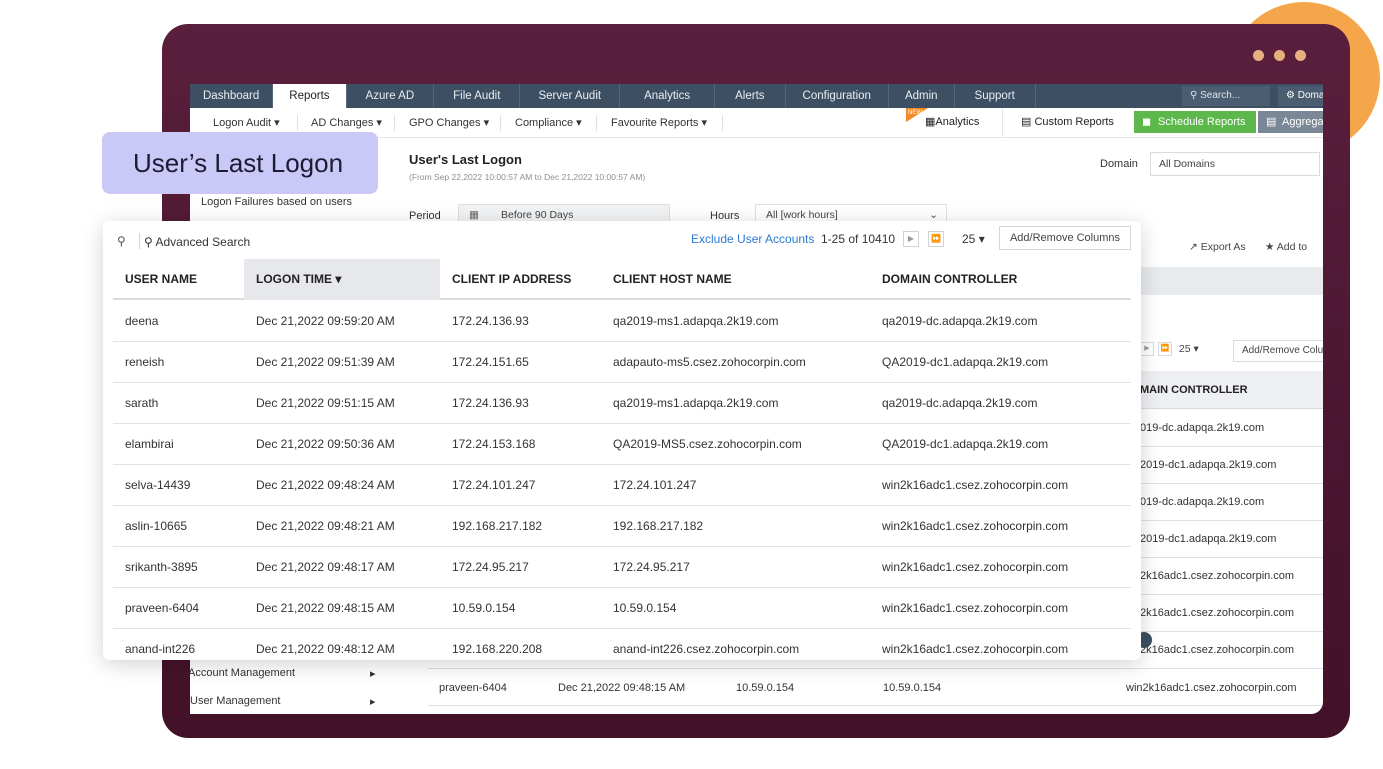  What do you see at coordinates (197, 242) in the screenshot?
I see `advanced-search-button: ⚲ Advanced Search` at bounding box center [197, 242].